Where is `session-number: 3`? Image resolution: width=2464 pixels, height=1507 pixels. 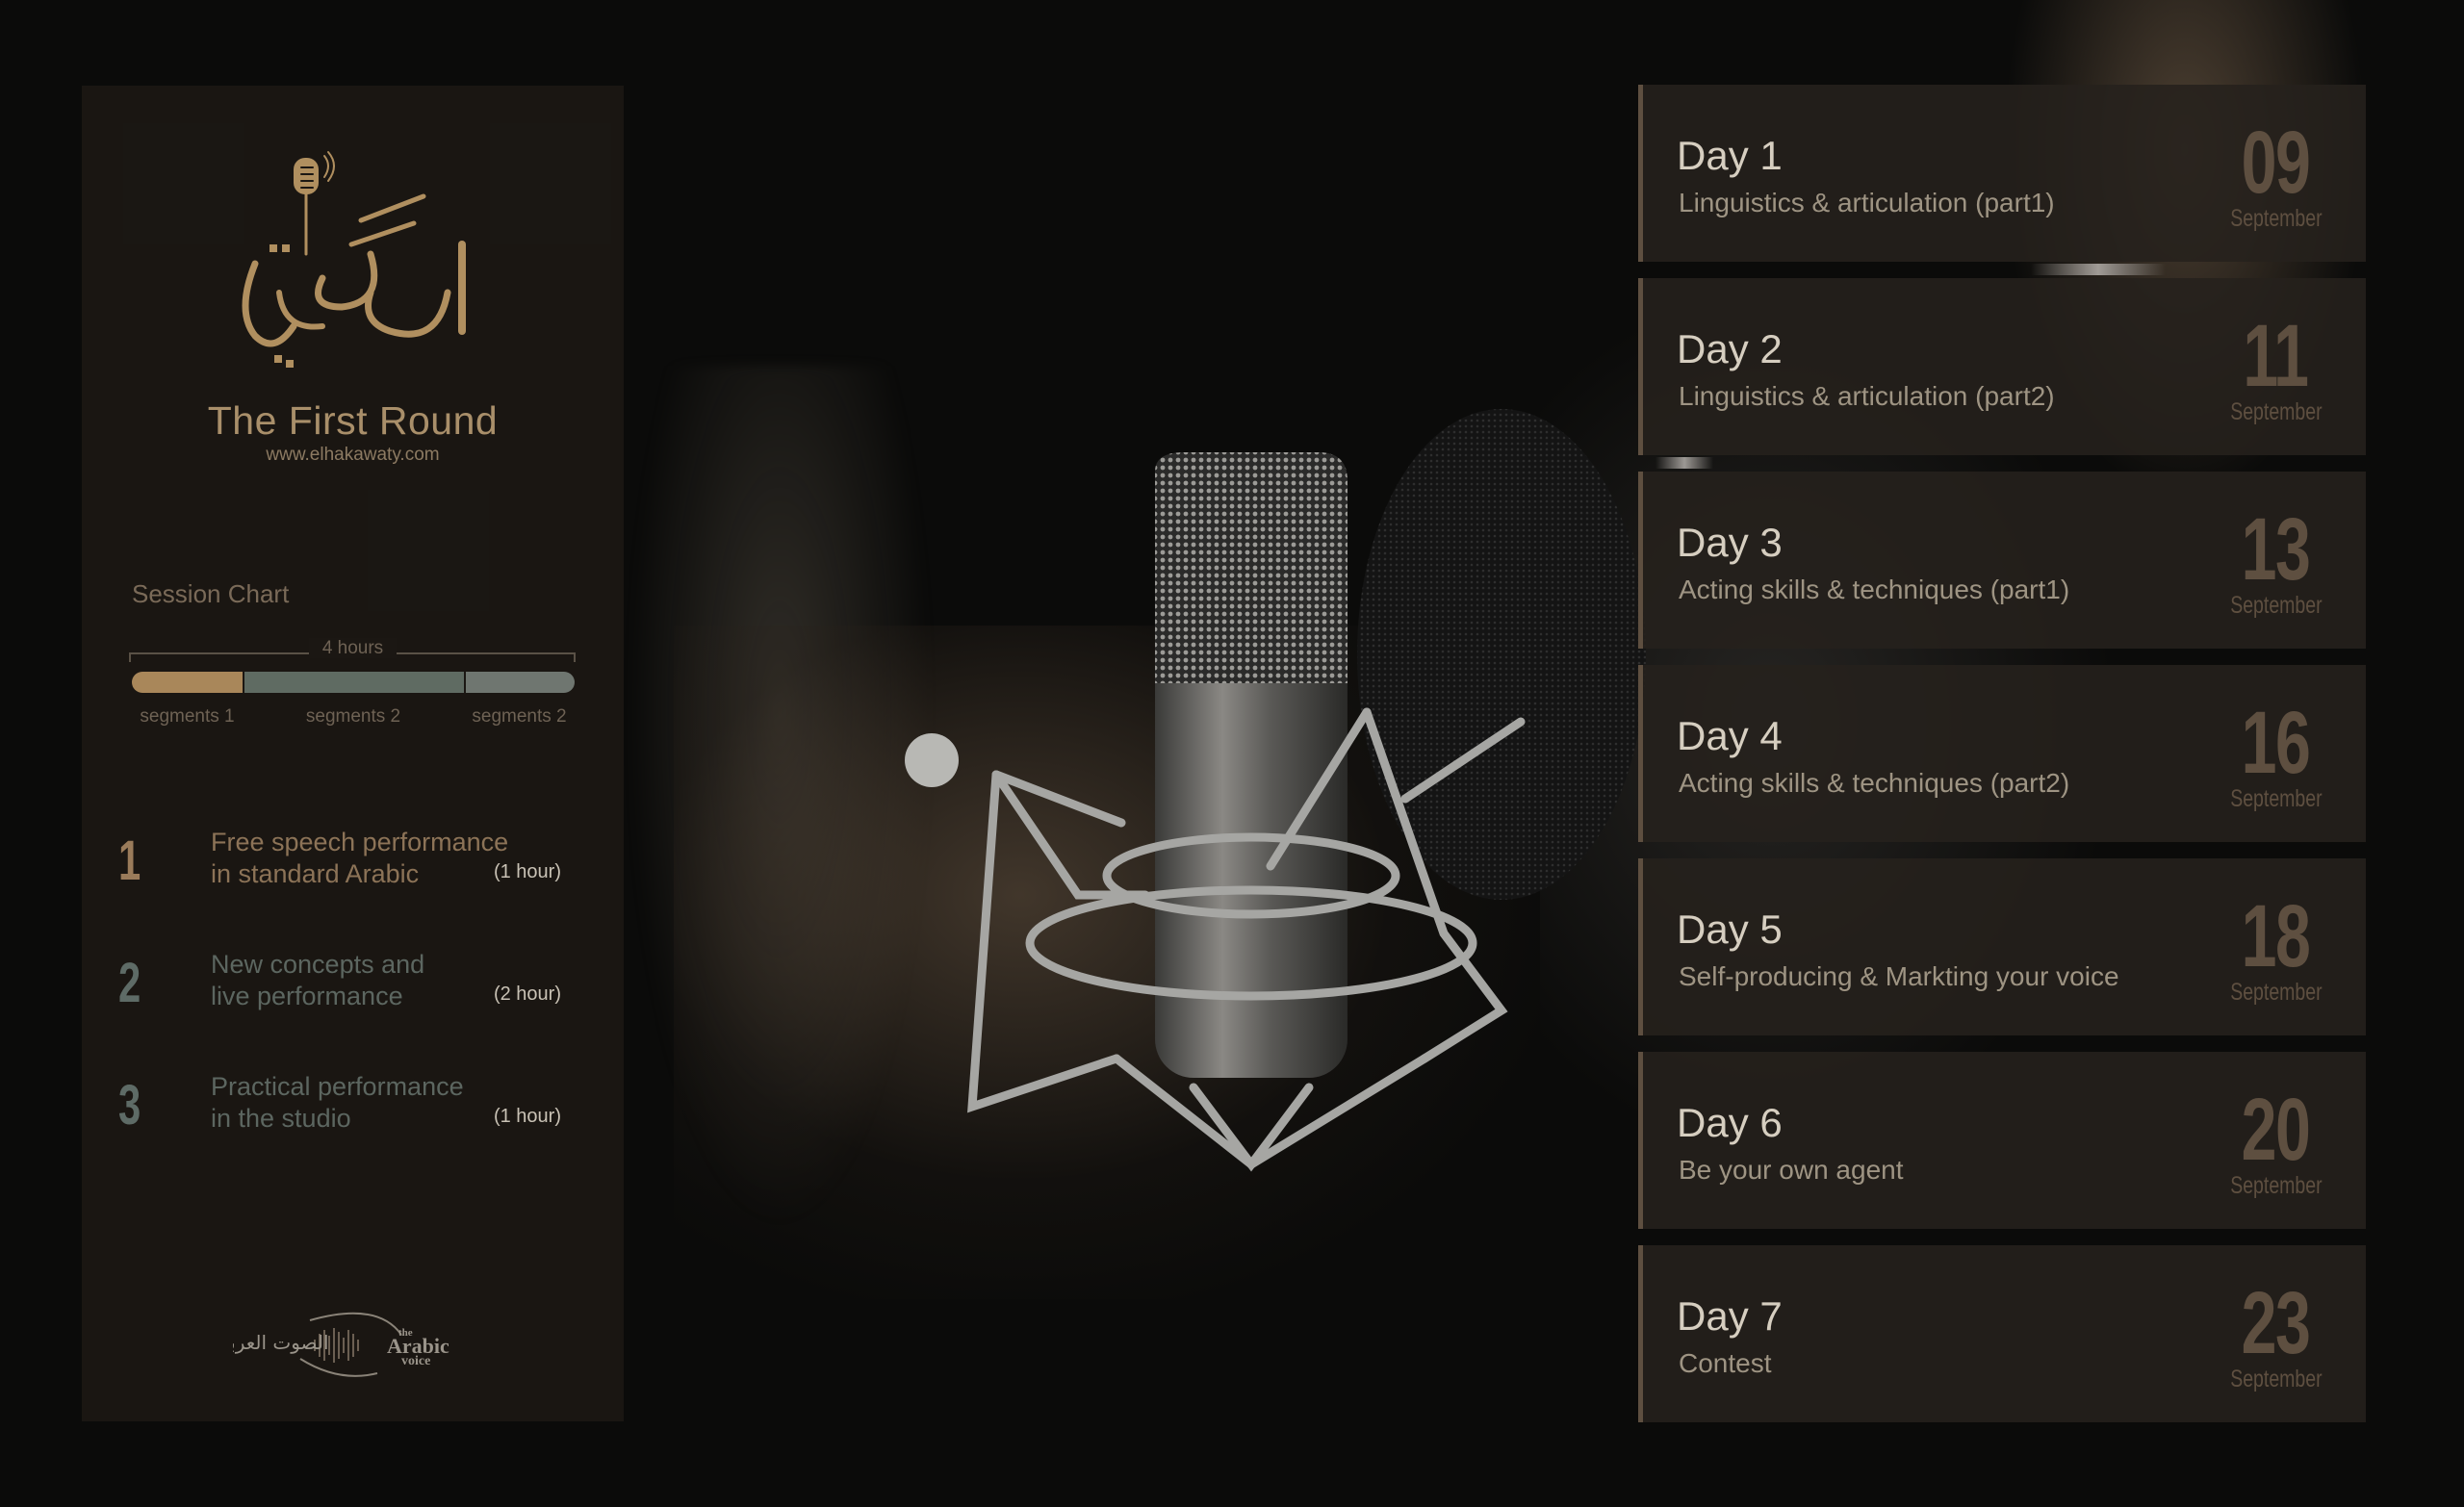
session-number: 3 is located at coordinates (129, 1105).